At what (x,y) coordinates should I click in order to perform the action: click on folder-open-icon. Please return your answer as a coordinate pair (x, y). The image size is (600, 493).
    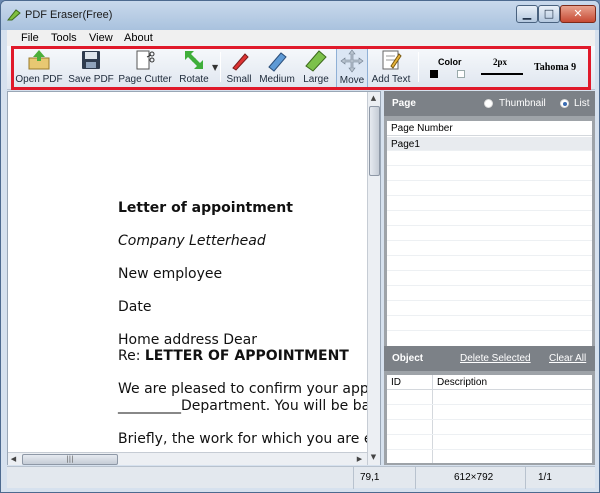
    Looking at the image, I should click on (39, 60).